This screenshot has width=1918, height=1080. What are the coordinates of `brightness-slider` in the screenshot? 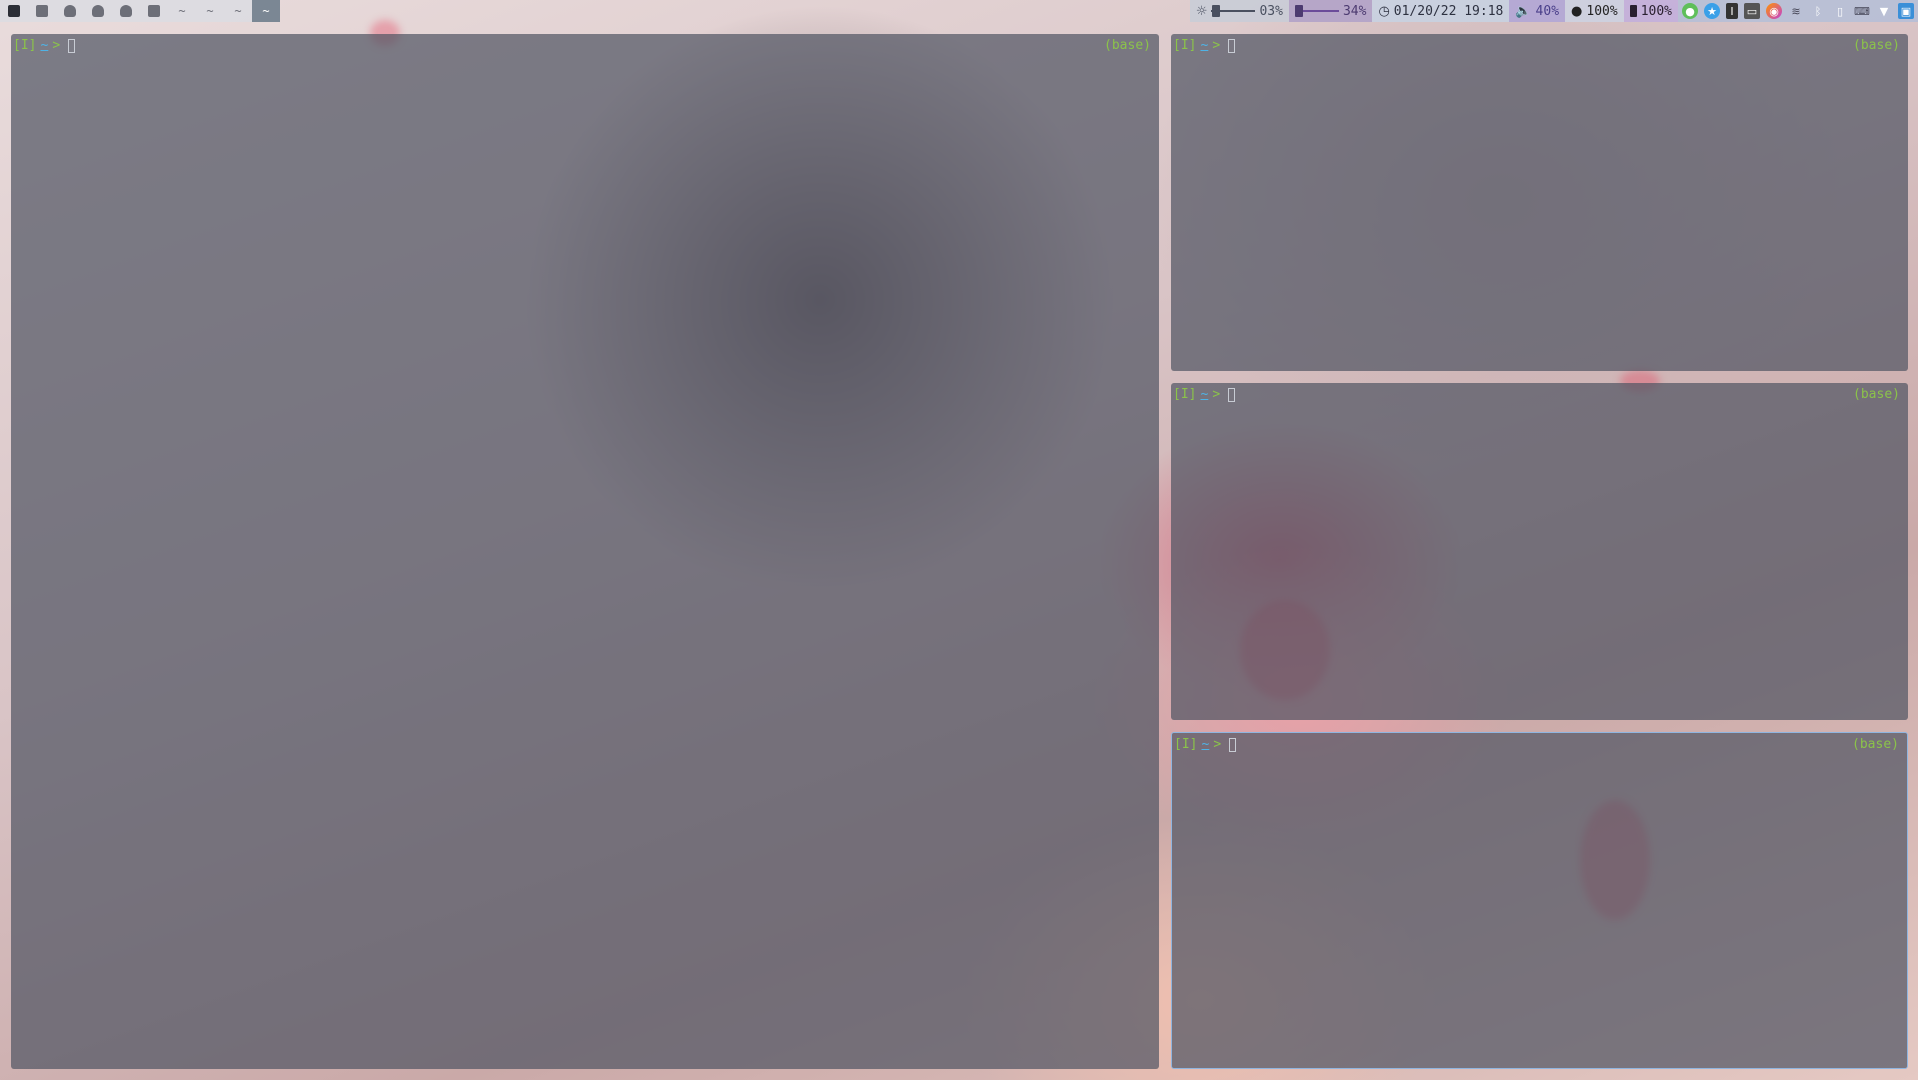 It's located at (1233, 11).